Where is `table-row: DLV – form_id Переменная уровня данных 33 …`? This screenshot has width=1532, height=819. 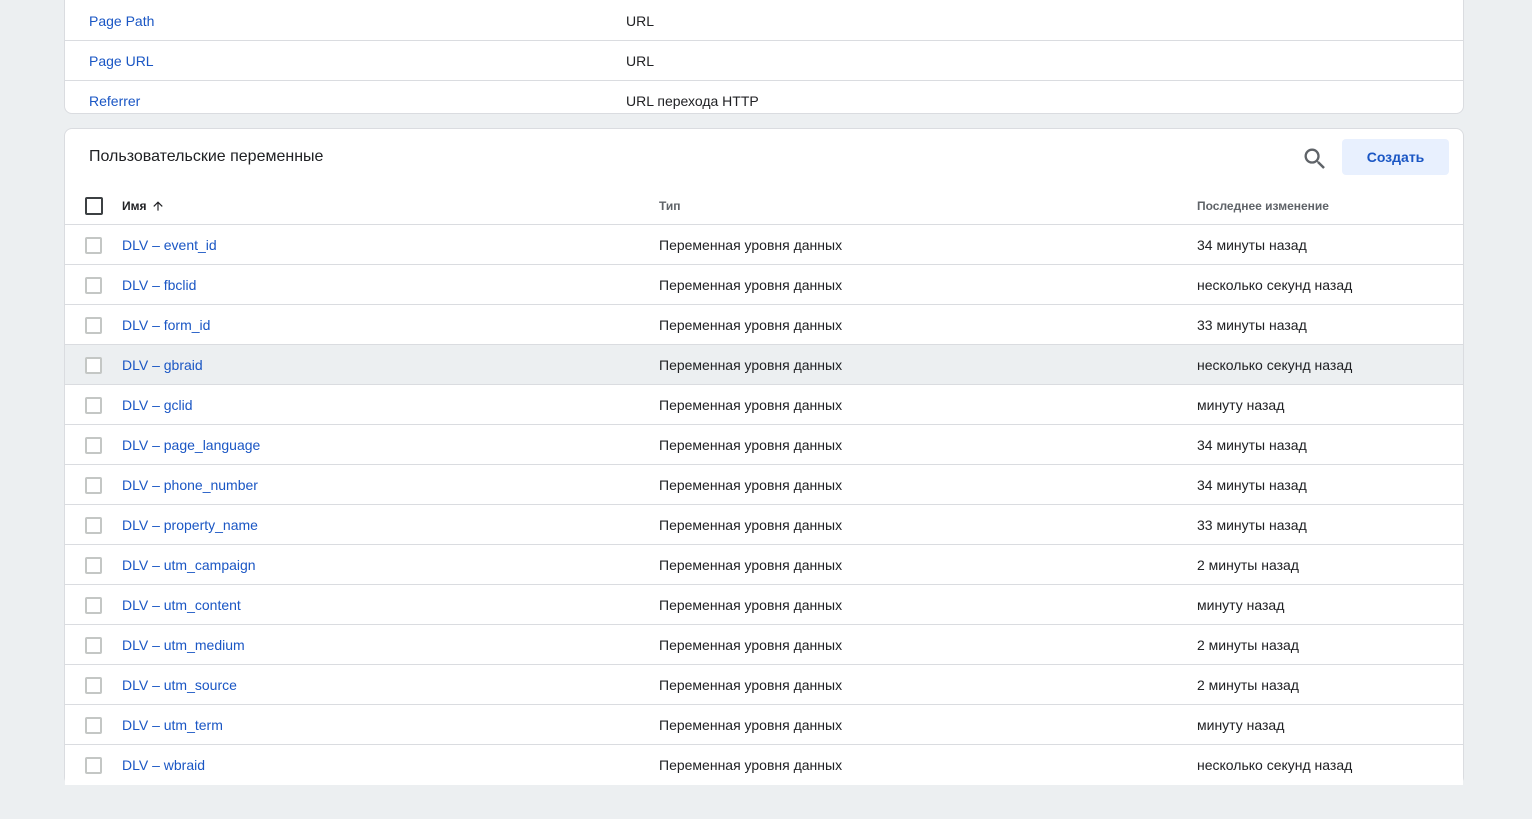
table-row: DLV – form_id Переменная уровня данных 33 … is located at coordinates (764, 325).